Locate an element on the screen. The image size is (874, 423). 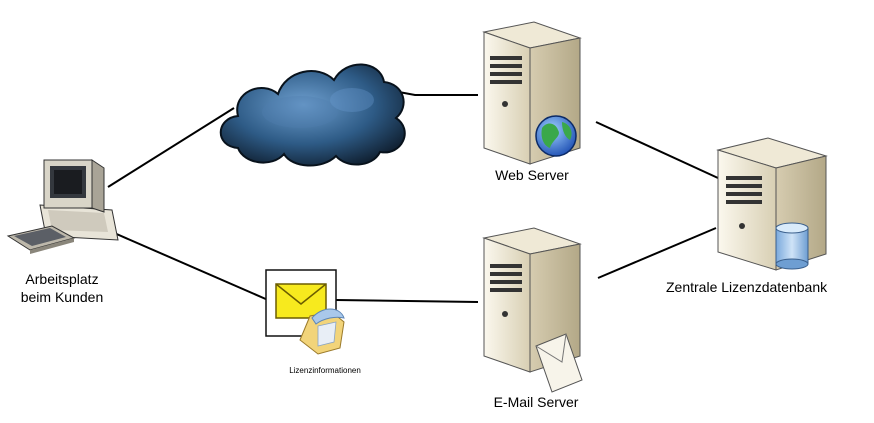
cloud-icon is located at coordinates (312, 115).